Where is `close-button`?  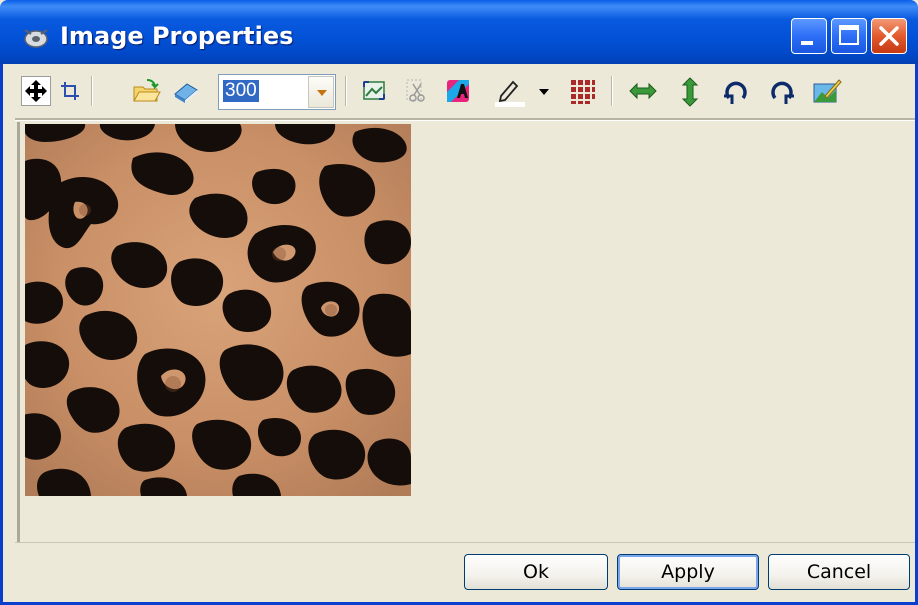
close-button is located at coordinates (889, 36).